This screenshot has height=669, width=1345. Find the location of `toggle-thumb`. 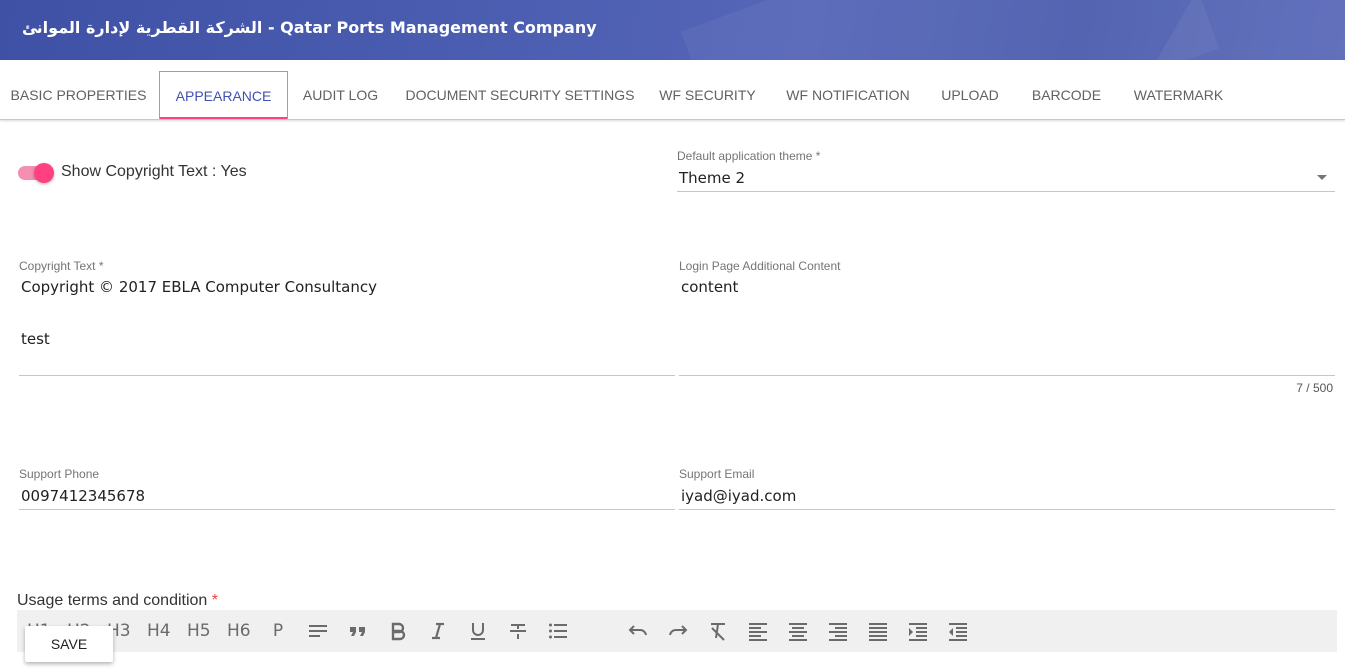

toggle-thumb is located at coordinates (44, 173).